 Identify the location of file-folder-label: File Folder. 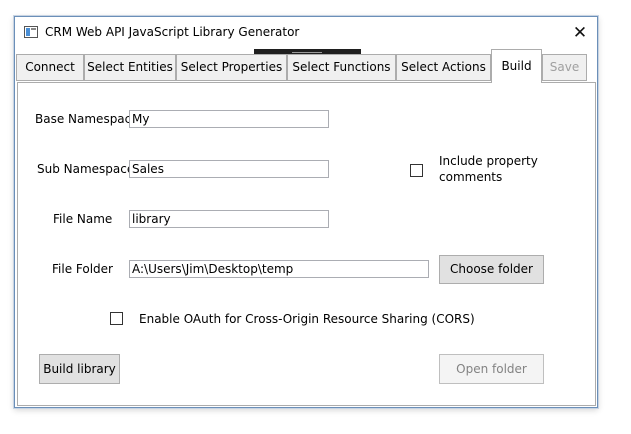
(82, 269).